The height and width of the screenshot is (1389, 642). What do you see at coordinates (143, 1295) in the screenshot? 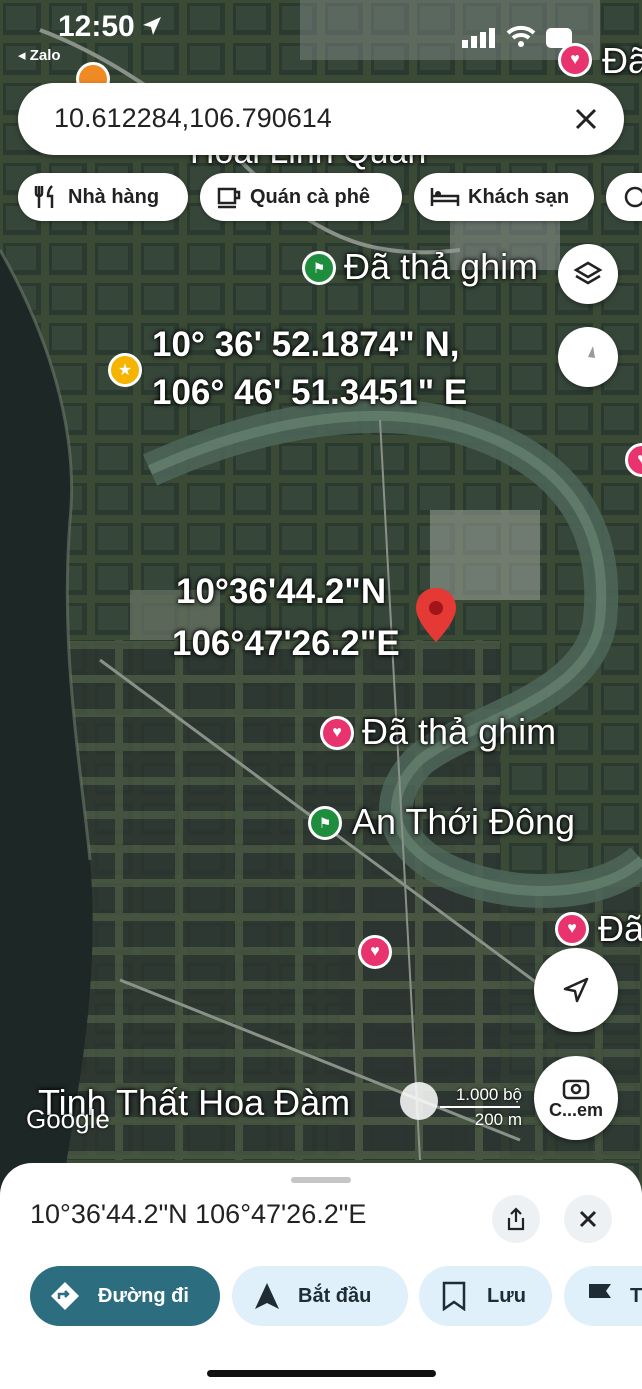
I see `directions-label: Đường đi` at bounding box center [143, 1295].